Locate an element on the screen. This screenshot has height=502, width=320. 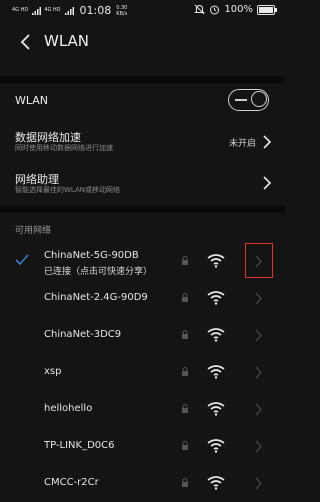
battery-percent: 100% is located at coordinates (238, 9).